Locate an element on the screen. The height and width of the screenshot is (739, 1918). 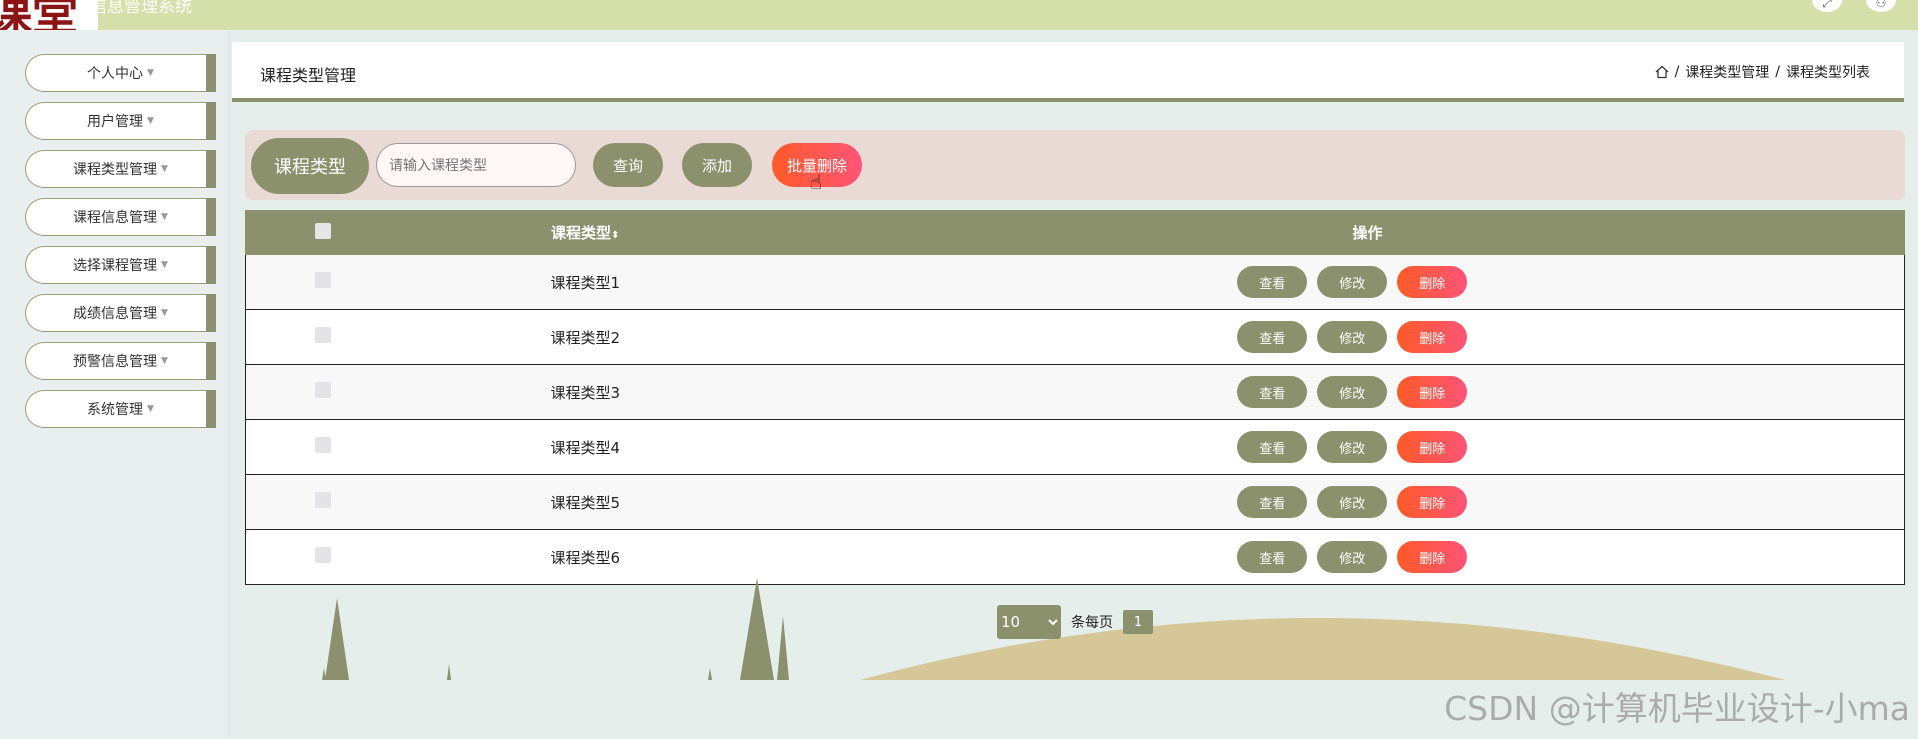
sidebar-item-personal-center: 个人中心 ▼ is located at coordinates (120, 73).